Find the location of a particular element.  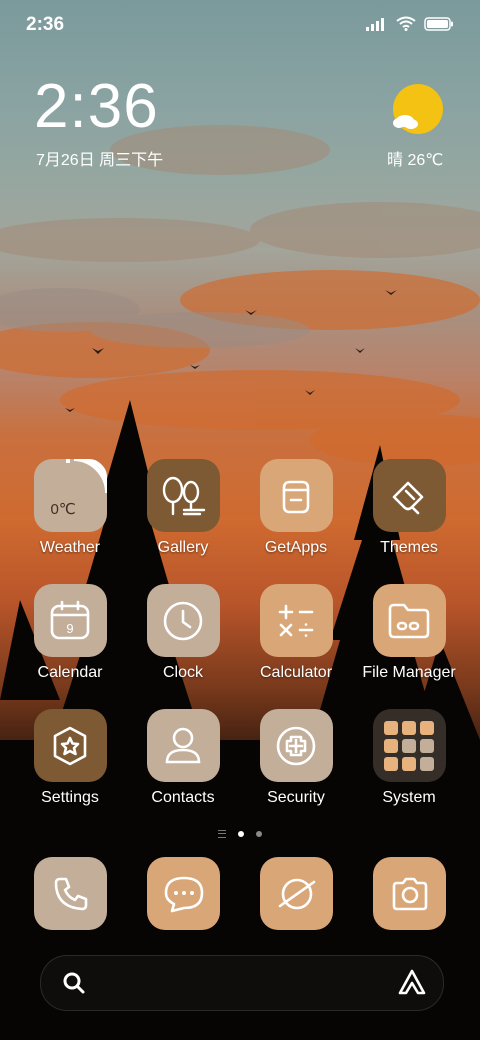

status-icons is located at coordinates (410, 23).